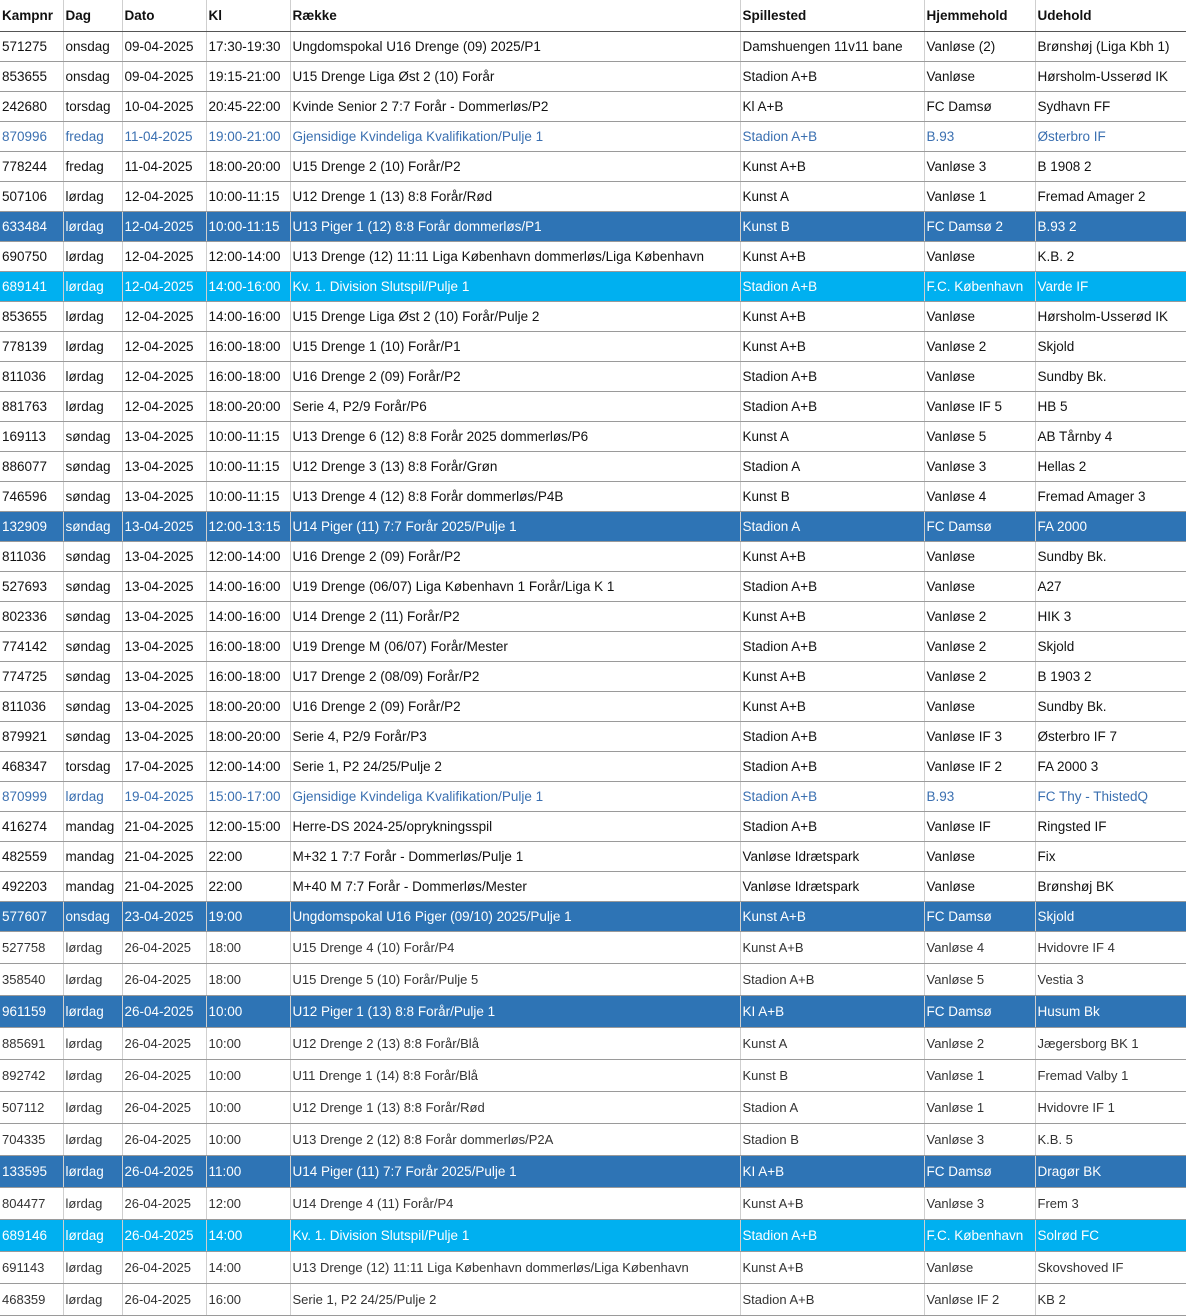  Describe the element at coordinates (32, 1171) in the screenshot. I see `kampnr-cell: 133595` at that location.